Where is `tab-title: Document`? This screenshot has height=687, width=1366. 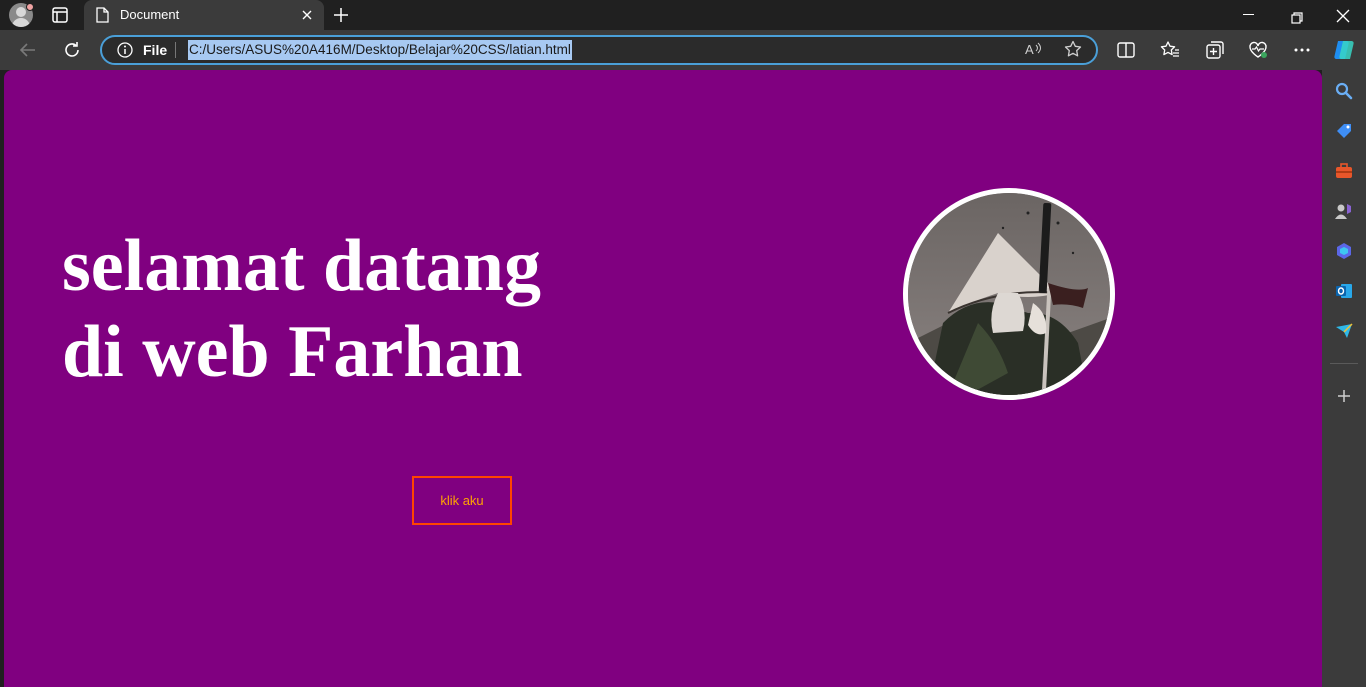 tab-title: Document is located at coordinates (150, 14).